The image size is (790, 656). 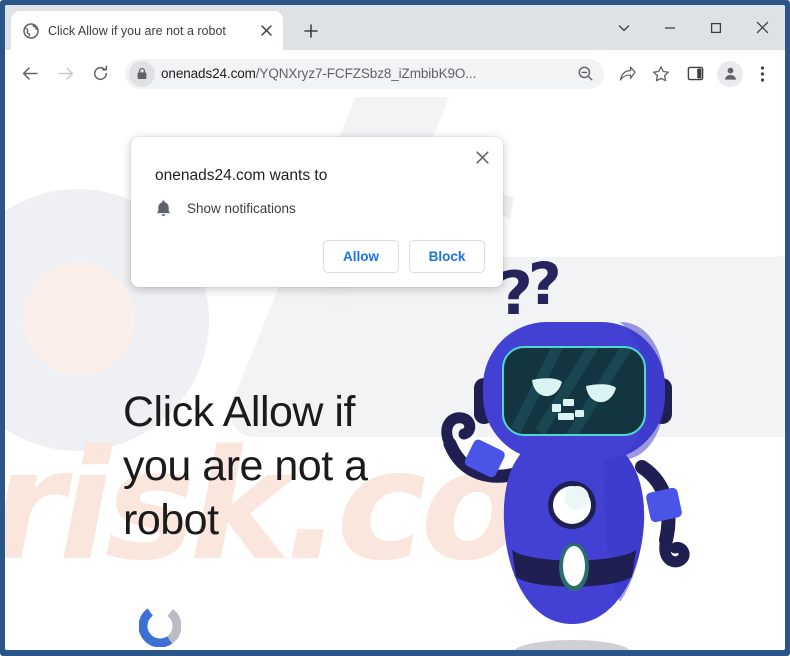 I want to click on captcha-logo: E-CAPTCHA, so click(x=160, y=627).